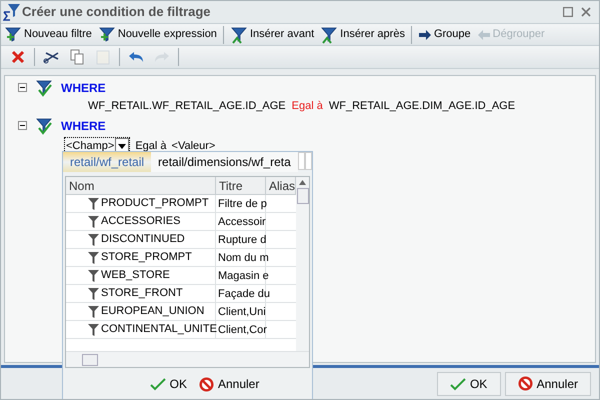 The width and height of the screenshot is (600, 400). I want to click on scissors-icon, so click(51, 57).